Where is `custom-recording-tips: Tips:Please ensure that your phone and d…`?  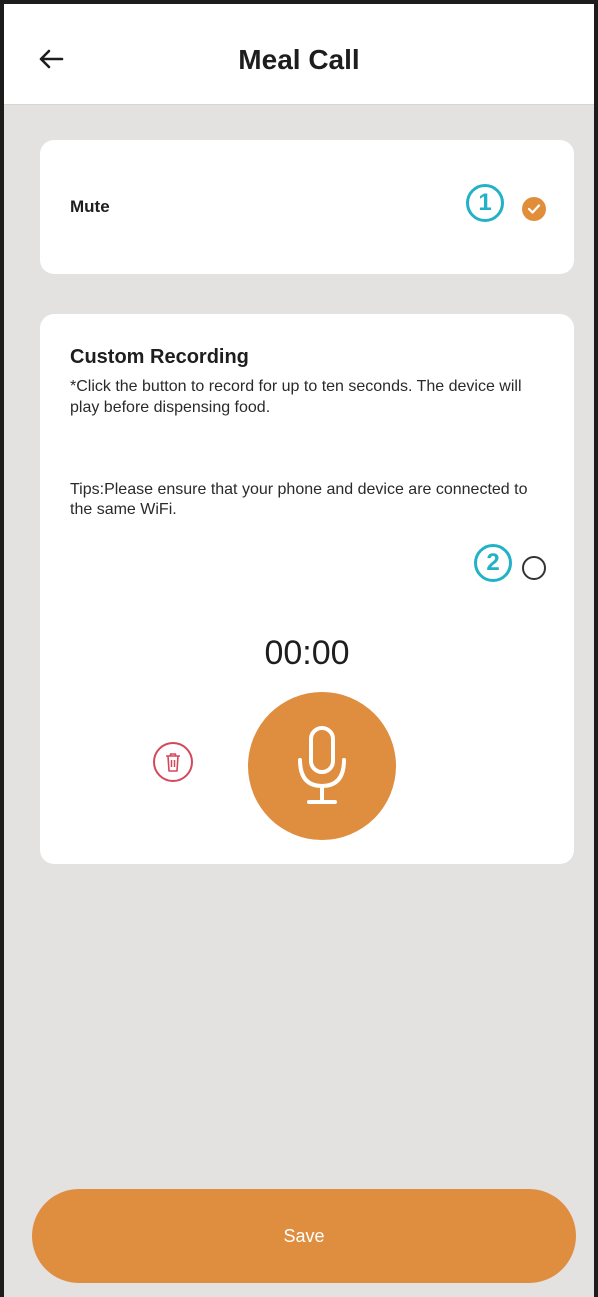
custom-recording-tips: Tips:Please ensure that your phone and d… is located at coordinates (299, 499).